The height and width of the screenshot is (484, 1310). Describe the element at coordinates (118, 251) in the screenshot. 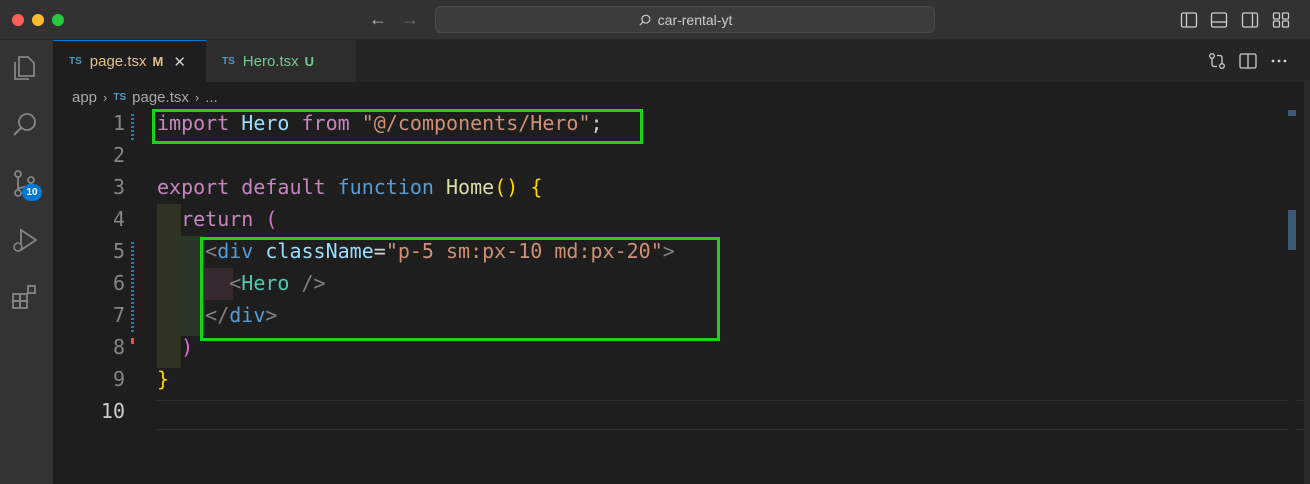

I see `line-number: 5` at that location.